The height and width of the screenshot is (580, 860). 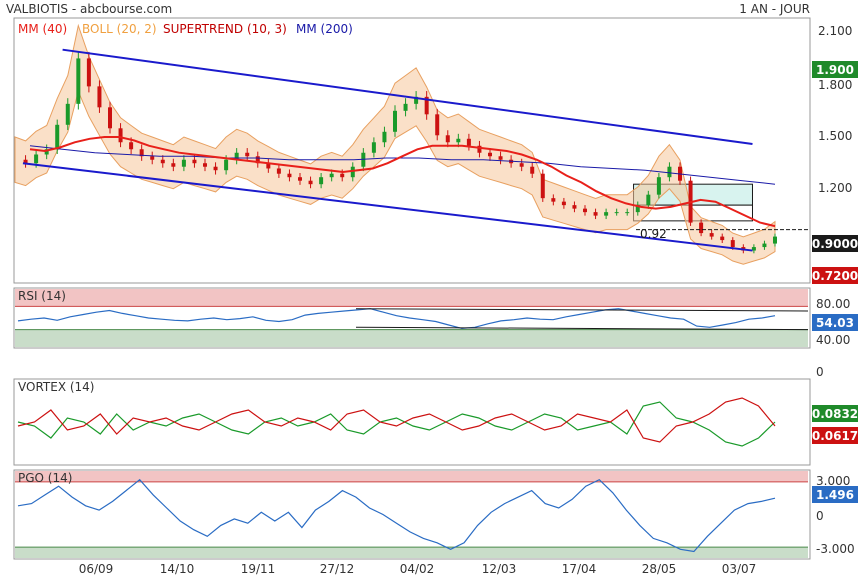 I want to click on rsi-y-tick: 0, so click(x=820, y=372).